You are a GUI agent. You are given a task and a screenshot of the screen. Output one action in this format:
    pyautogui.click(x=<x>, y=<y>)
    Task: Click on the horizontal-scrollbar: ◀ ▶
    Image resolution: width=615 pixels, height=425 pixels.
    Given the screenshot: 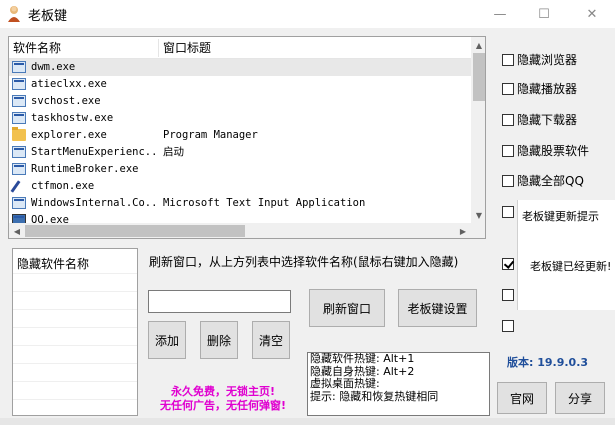 What is the action you would take?
    pyautogui.click(x=240, y=230)
    